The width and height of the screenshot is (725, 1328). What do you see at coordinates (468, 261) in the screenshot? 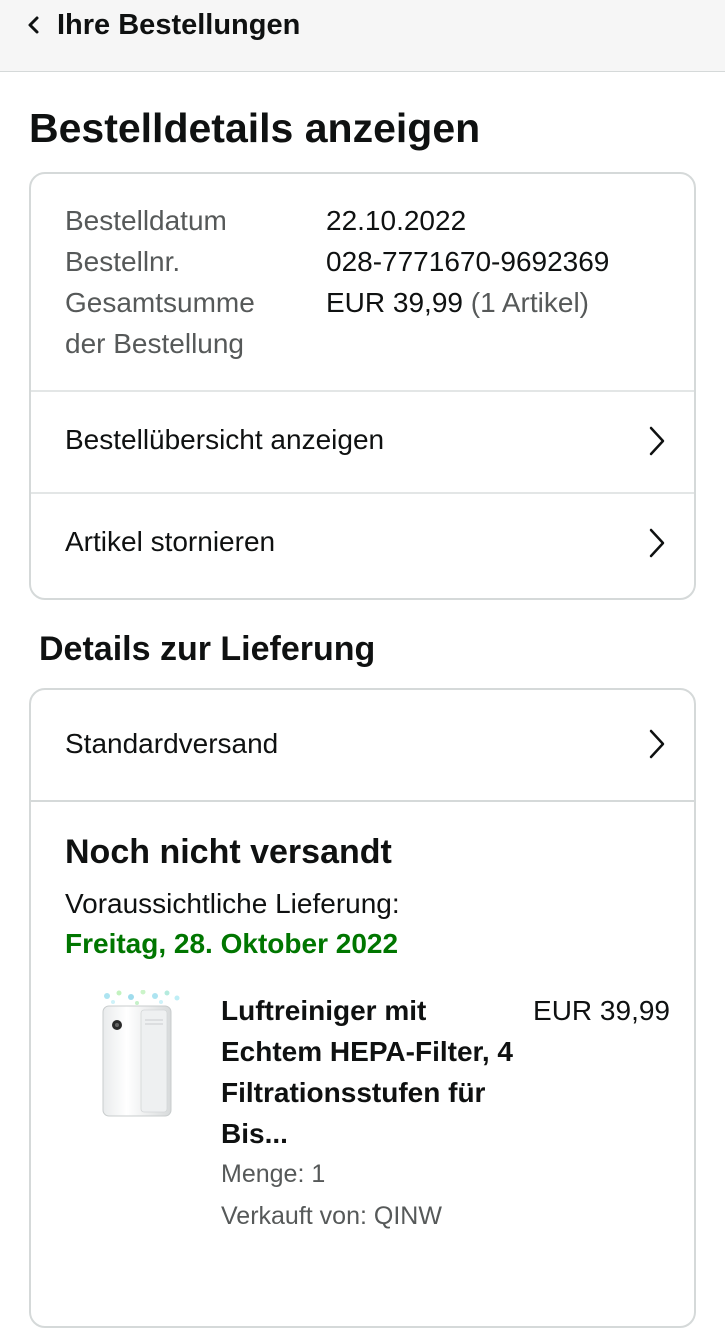
I see `order-number-value: 028-7771670-9692369` at bounding box center [468, 261].